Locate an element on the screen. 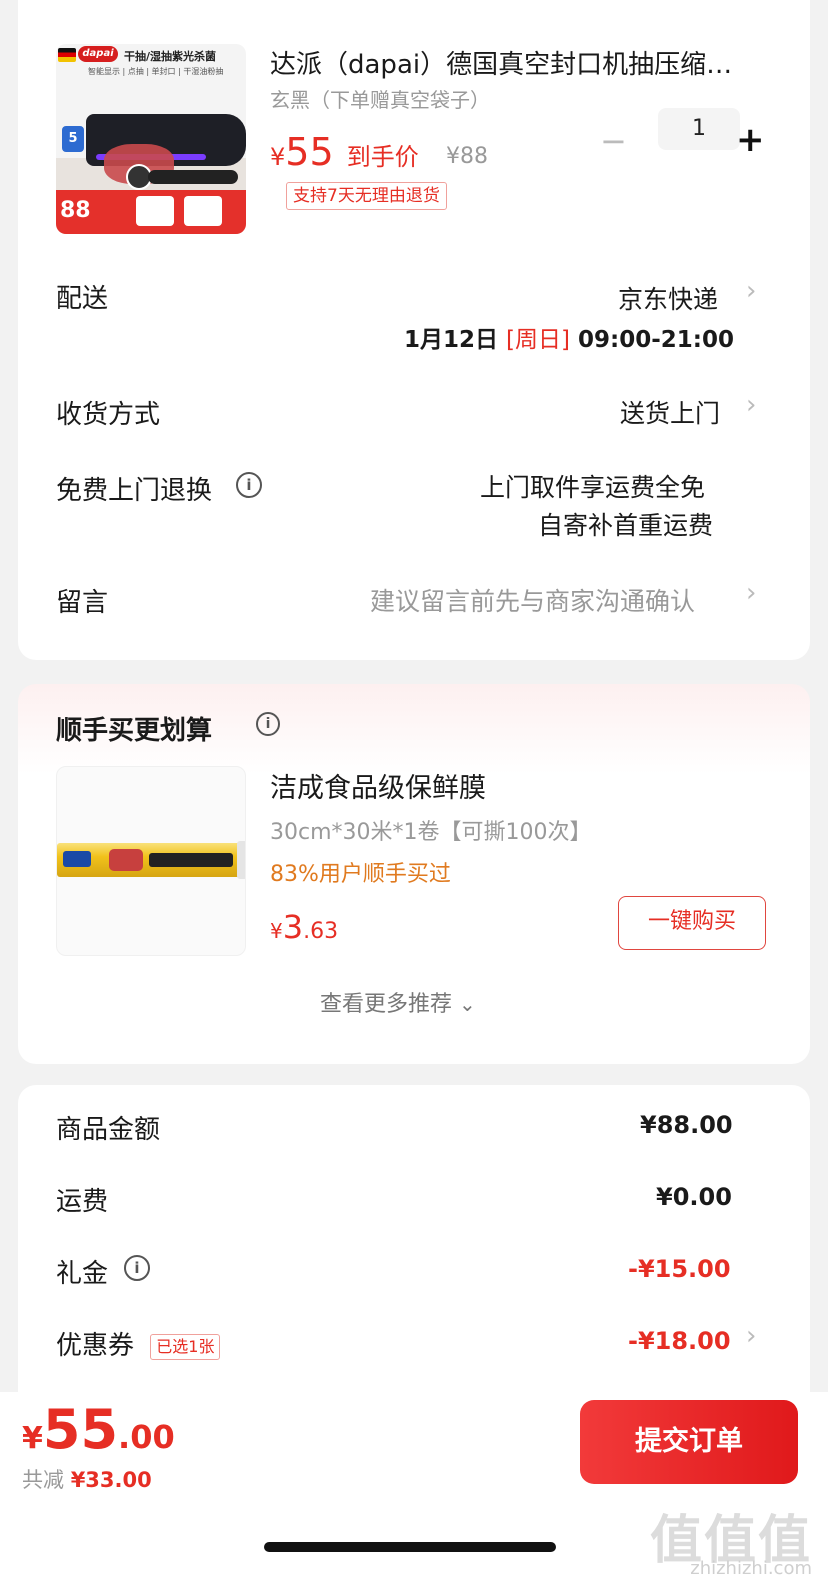  quantity-increase-button: + is located at coordinates (750, 140).